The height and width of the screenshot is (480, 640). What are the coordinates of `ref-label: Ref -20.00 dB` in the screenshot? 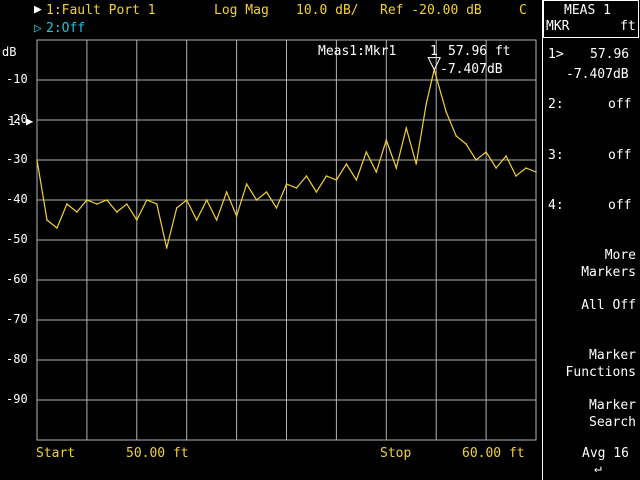 It's located at (431, 10).